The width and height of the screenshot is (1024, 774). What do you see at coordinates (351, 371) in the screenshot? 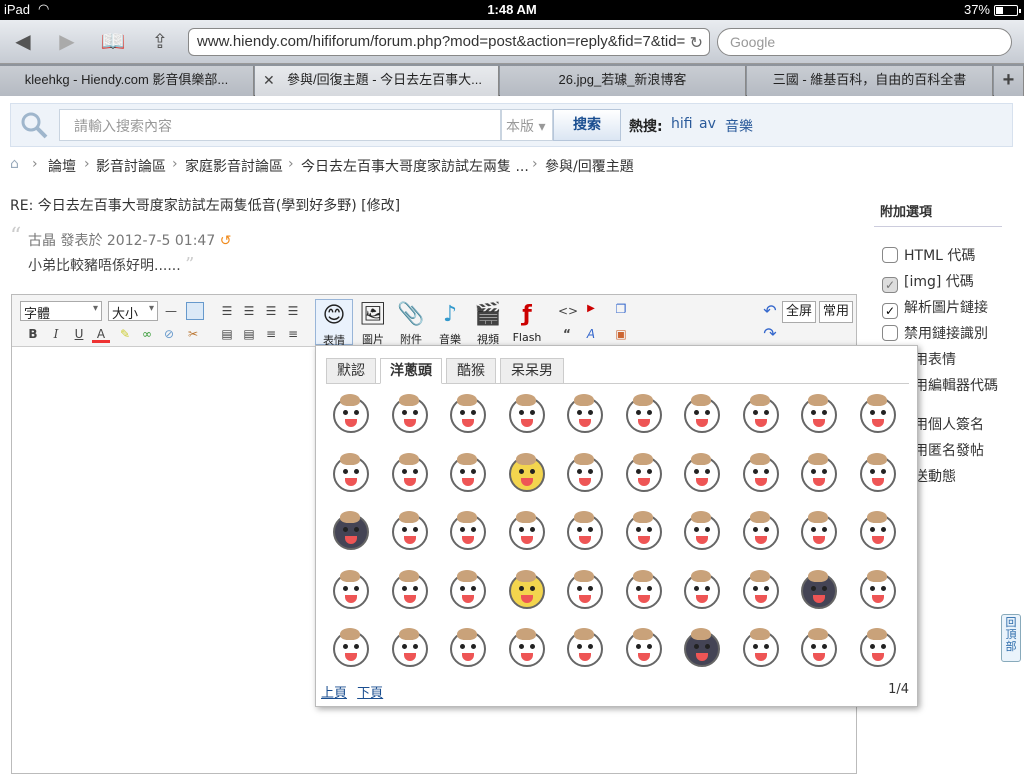
I see `emoticon-tab-default: 默認` at bounding box center [351, 371].